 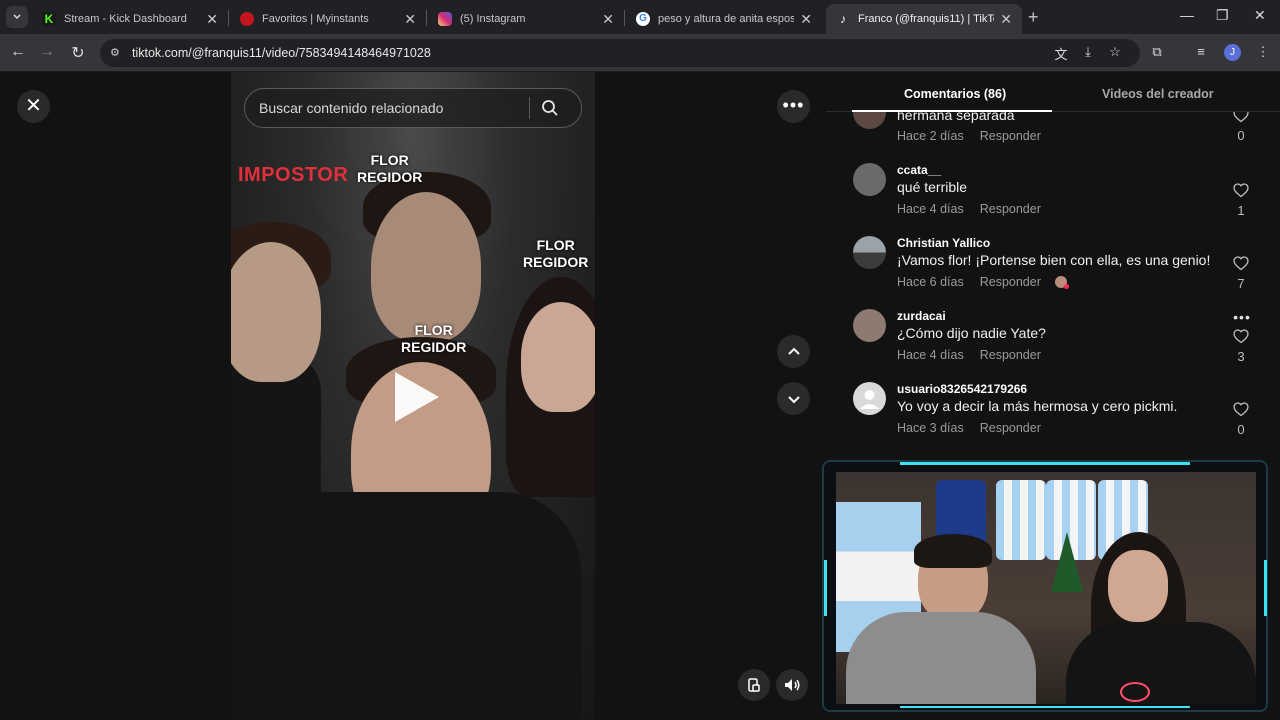 What do you see at coordinates (247, 19) in the screenshot?
I see `myinstants-favicon-icon` at bounding box center [247, 19].